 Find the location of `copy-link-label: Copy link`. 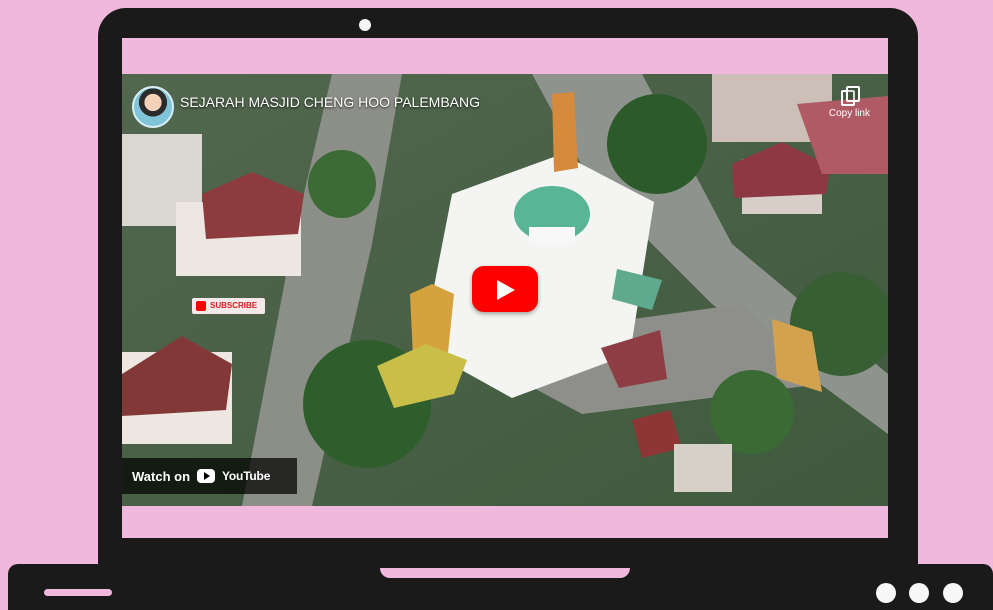

copy-link-label: Copy link is located at coordinates (849, 113).